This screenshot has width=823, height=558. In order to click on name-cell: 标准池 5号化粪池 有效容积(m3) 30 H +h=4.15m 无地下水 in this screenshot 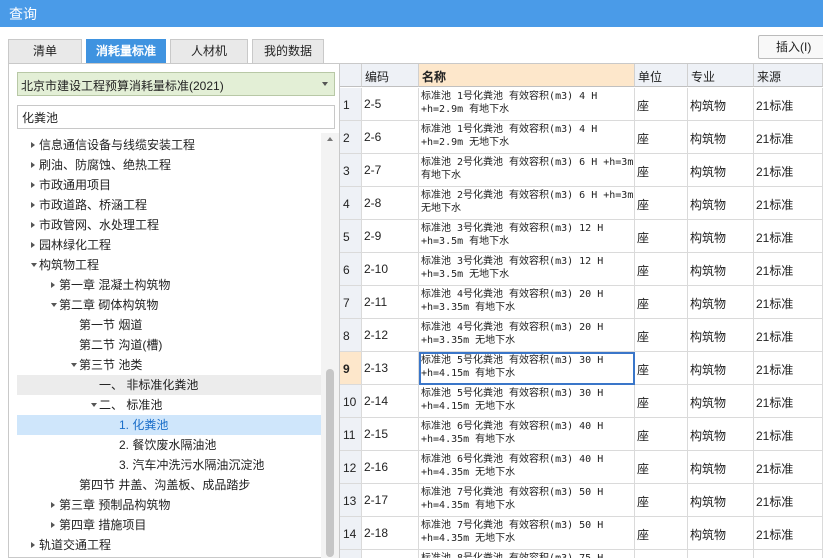, I will do `click(527, 401)`.